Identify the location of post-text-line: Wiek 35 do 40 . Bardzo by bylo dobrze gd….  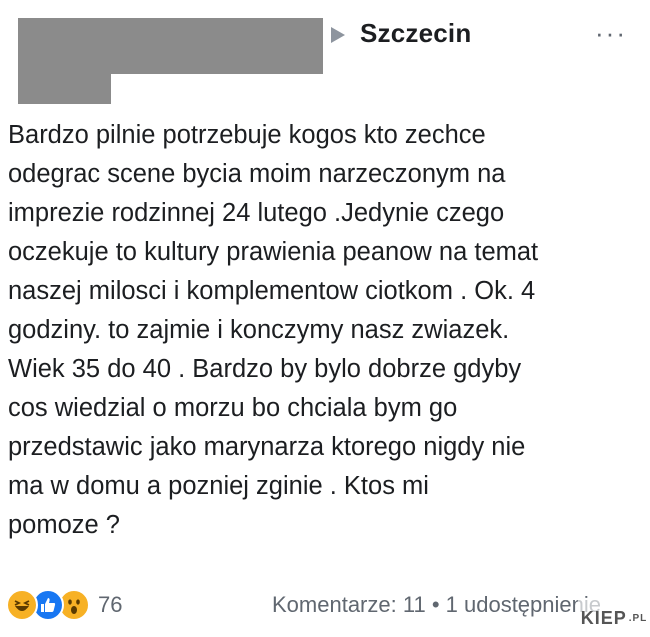
(265, 369).